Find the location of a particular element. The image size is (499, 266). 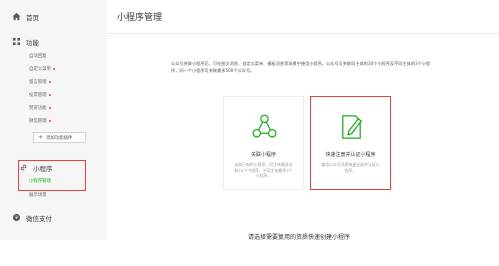

sidebar-item-label: 留言管理 is located at coordinates (38, 82).